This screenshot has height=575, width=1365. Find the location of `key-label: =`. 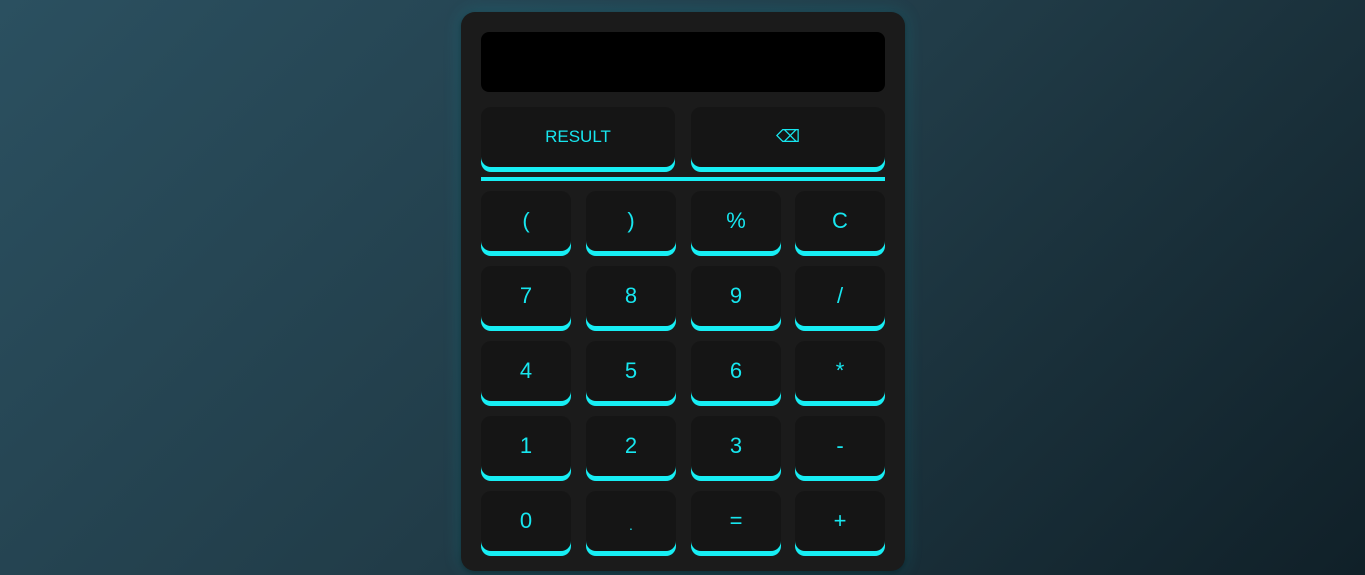

key-label: = is located at coordinates (736, 520).